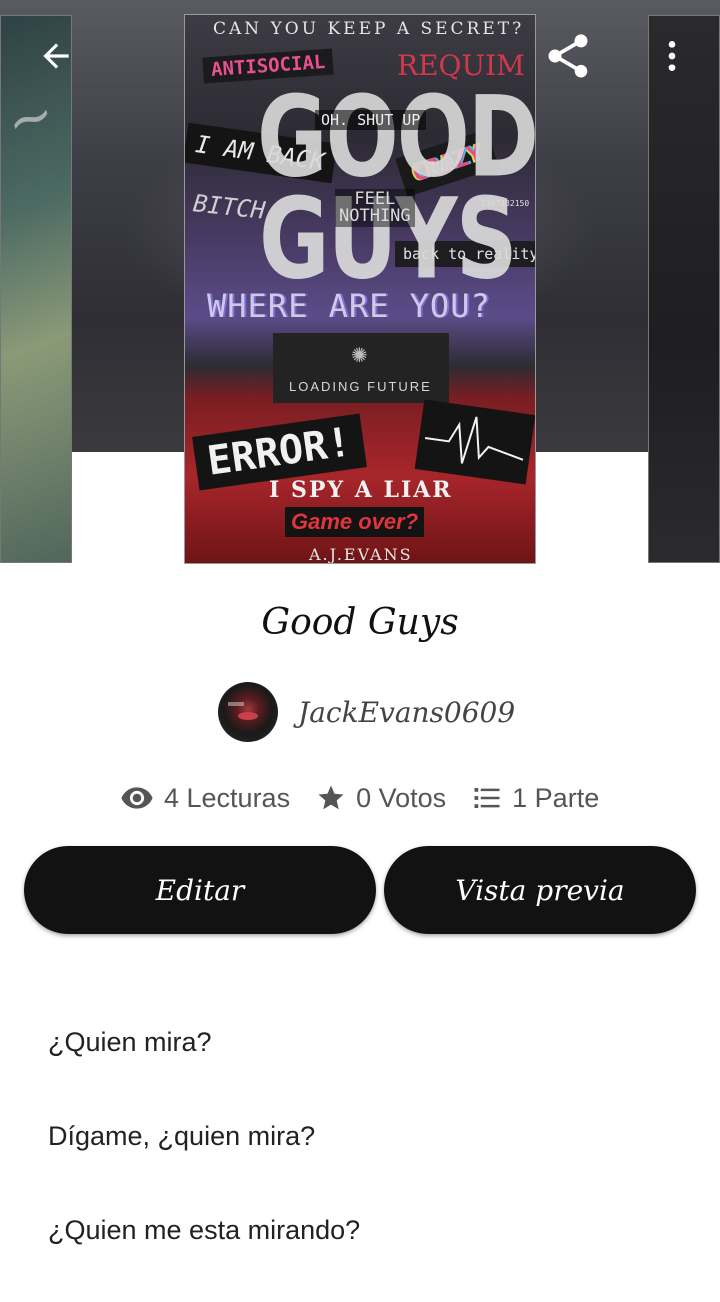 This screenshot has width=720, height=1302. I want to click on share-button, so click(568, 56).